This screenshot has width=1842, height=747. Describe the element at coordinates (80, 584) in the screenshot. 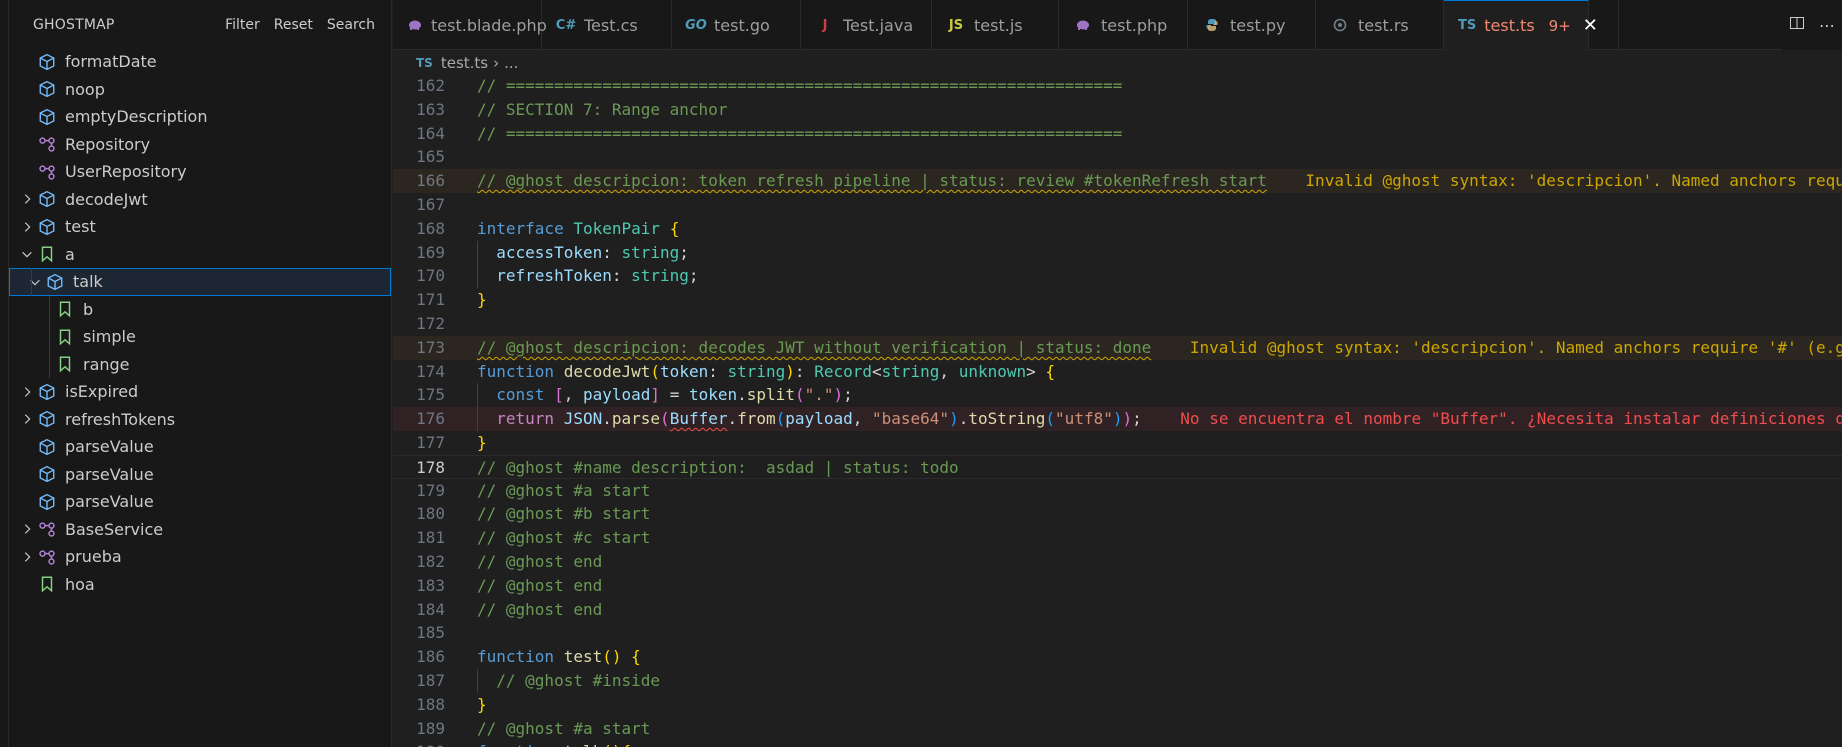

I see `tree-item-label: hoa` at that location.